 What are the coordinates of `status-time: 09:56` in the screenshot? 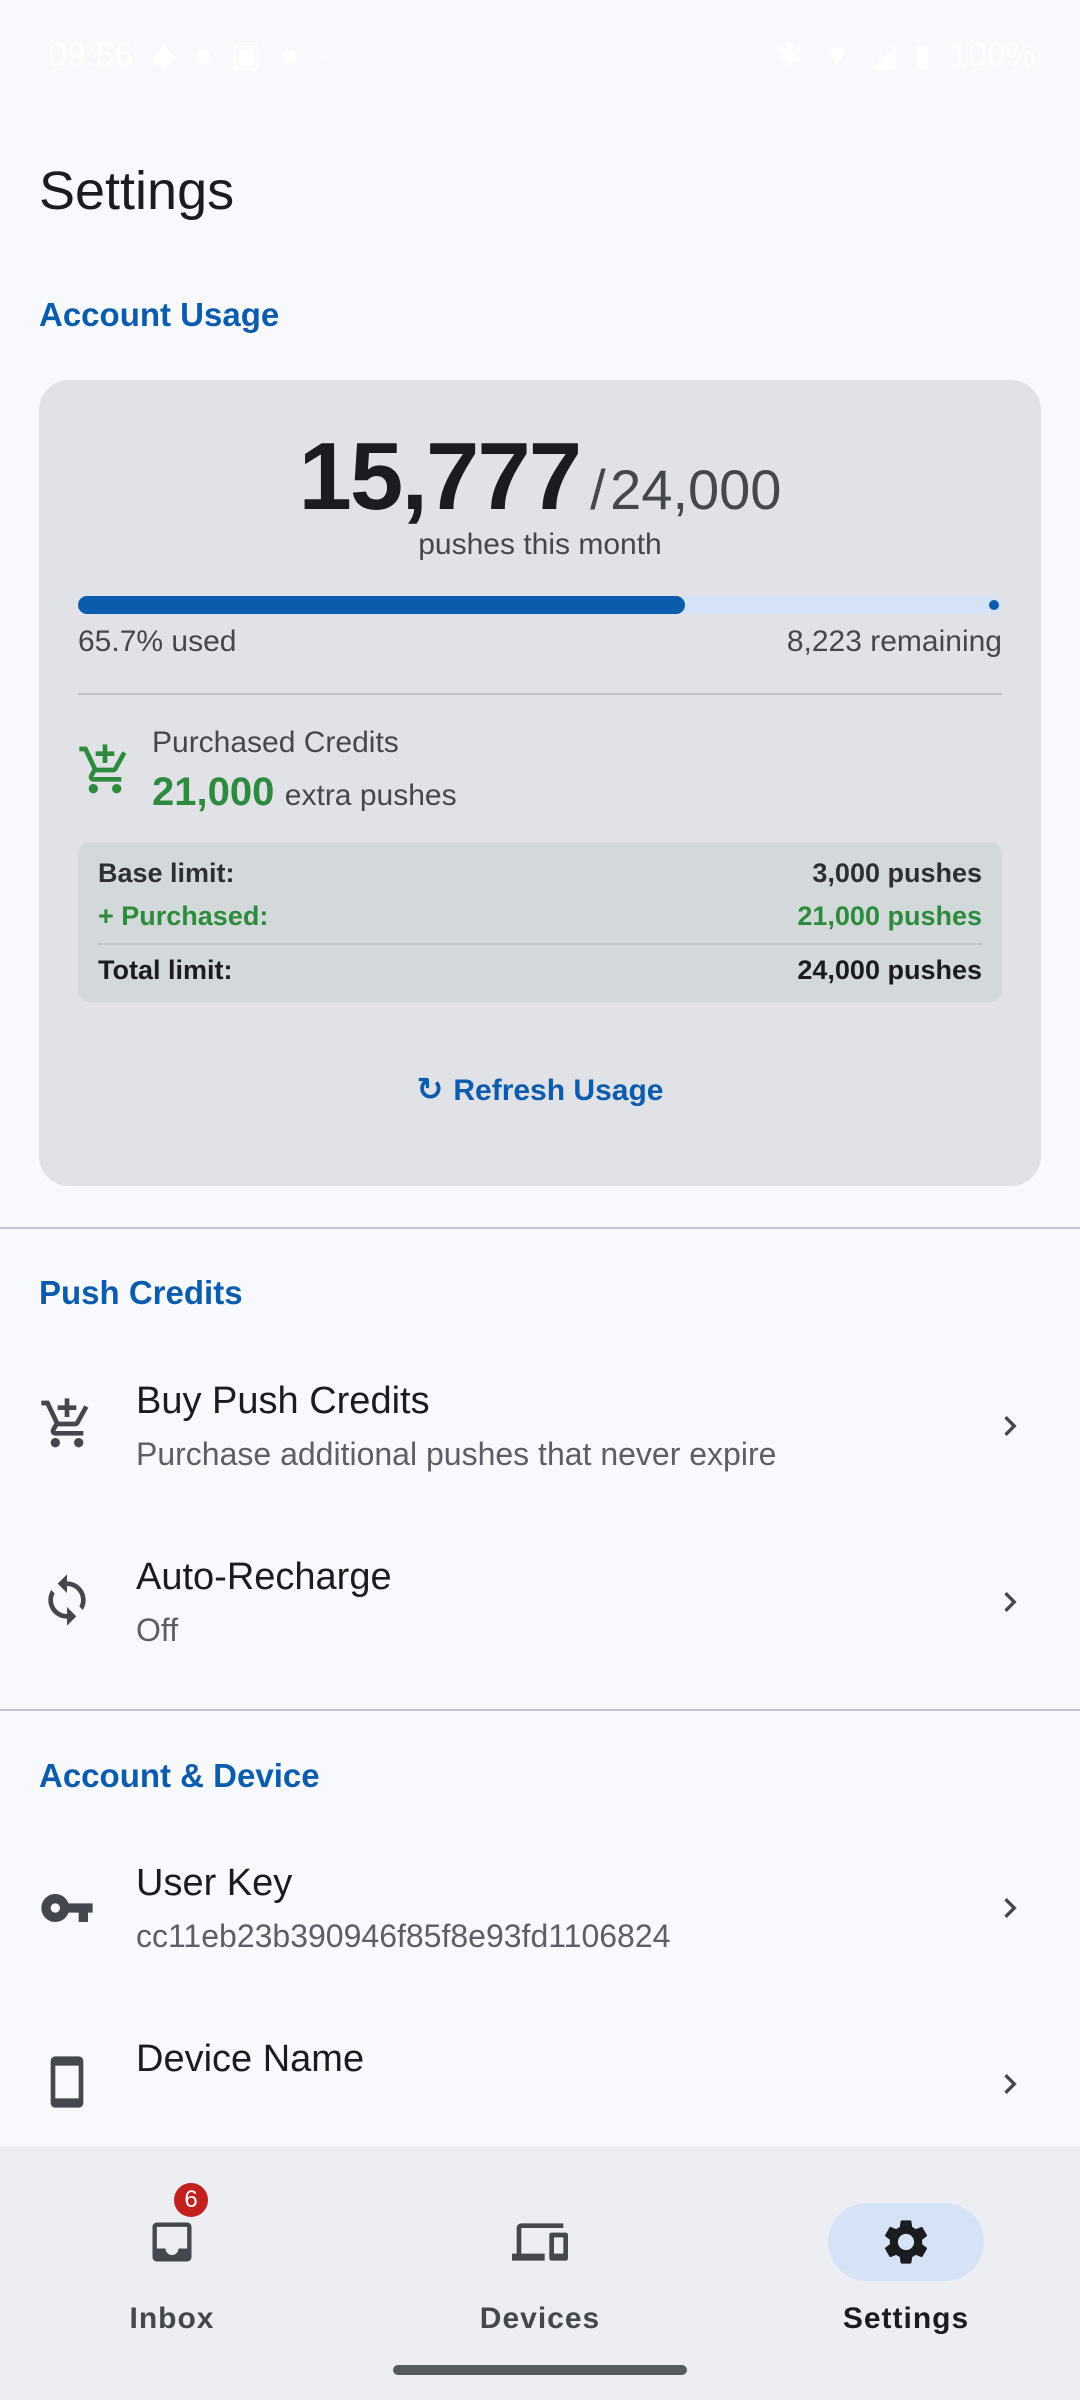 It's located at (91, 54).